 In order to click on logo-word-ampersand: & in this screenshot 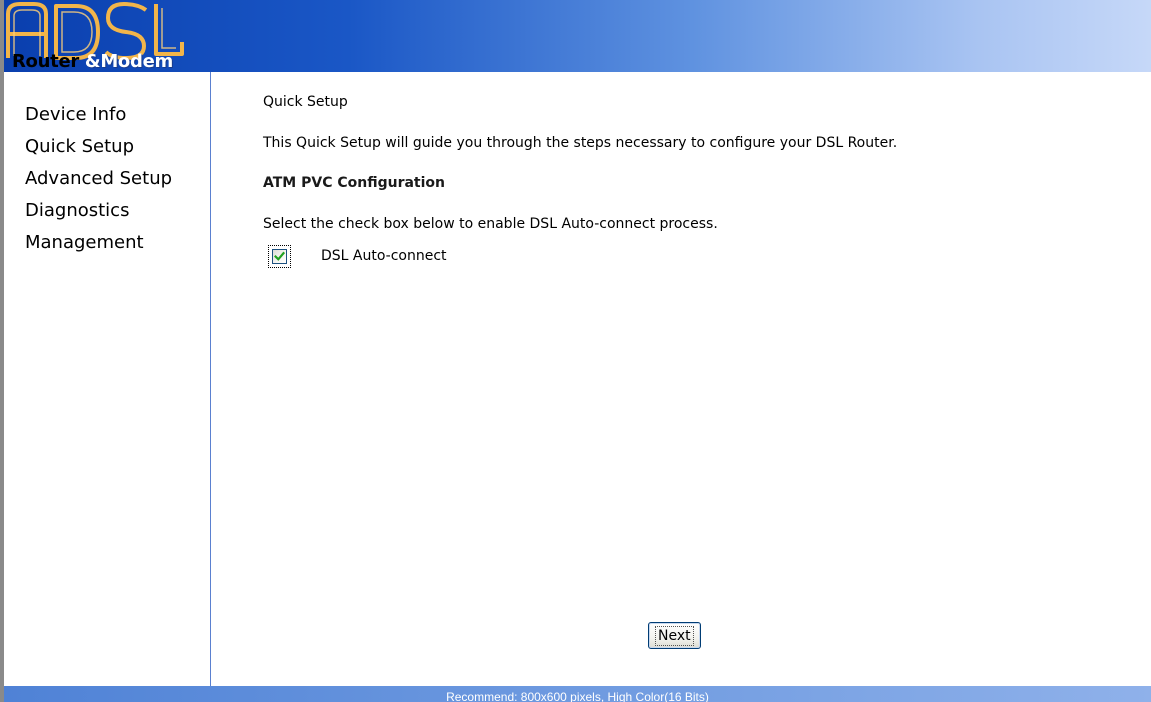, I will do `click(92, 61)`.